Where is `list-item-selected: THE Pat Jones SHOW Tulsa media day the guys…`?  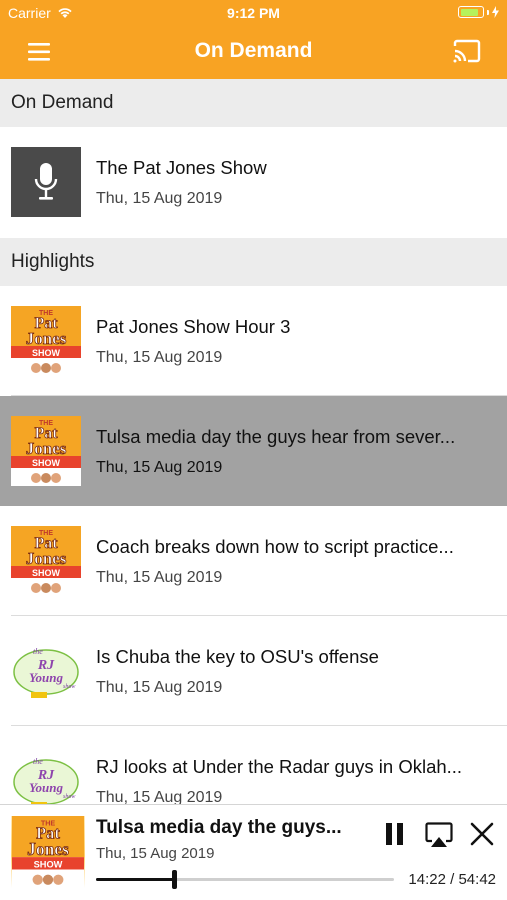 list-item-selected: THE Pat Jones SHOW Tulsa media day the guys… is located at coordinates (253, 451).